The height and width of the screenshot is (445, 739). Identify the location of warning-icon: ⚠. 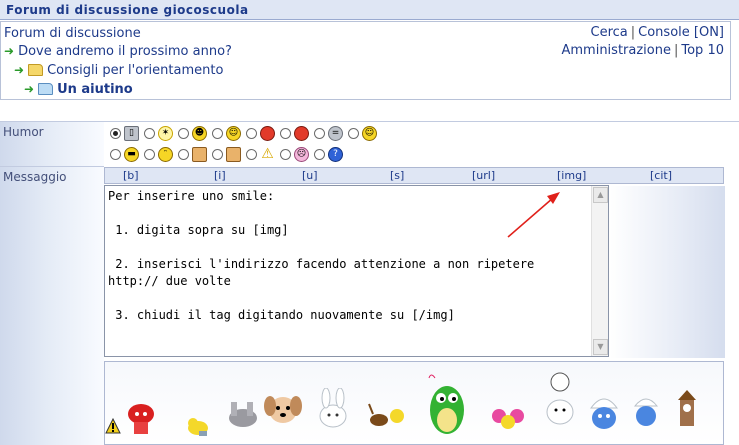
(267, 154).